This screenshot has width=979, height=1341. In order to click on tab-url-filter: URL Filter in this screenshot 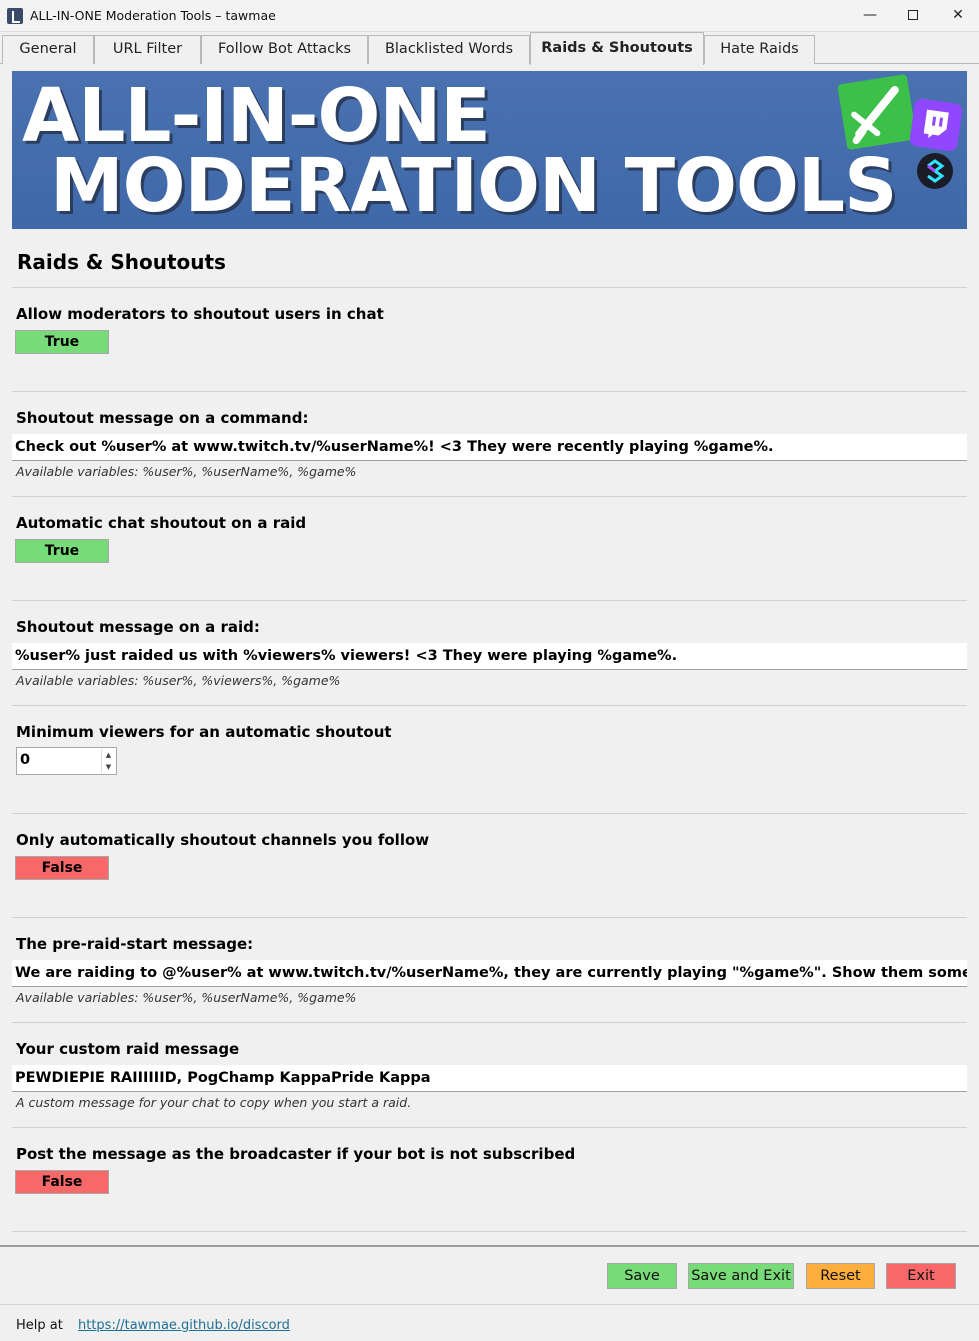, I will do `click(147, 49)`.